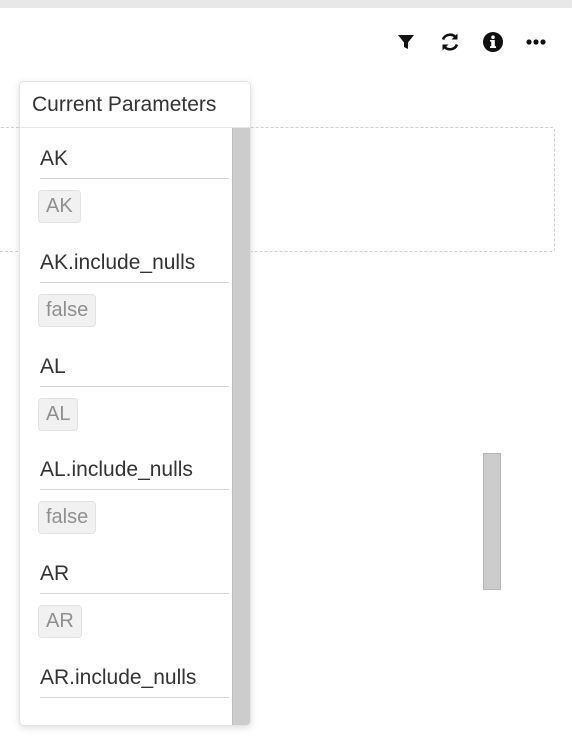 This screenshot has height=738, width=572. Describe the element at coordinates (134, 368) in the screenshot. I see `parameter-key: AL` at that location.